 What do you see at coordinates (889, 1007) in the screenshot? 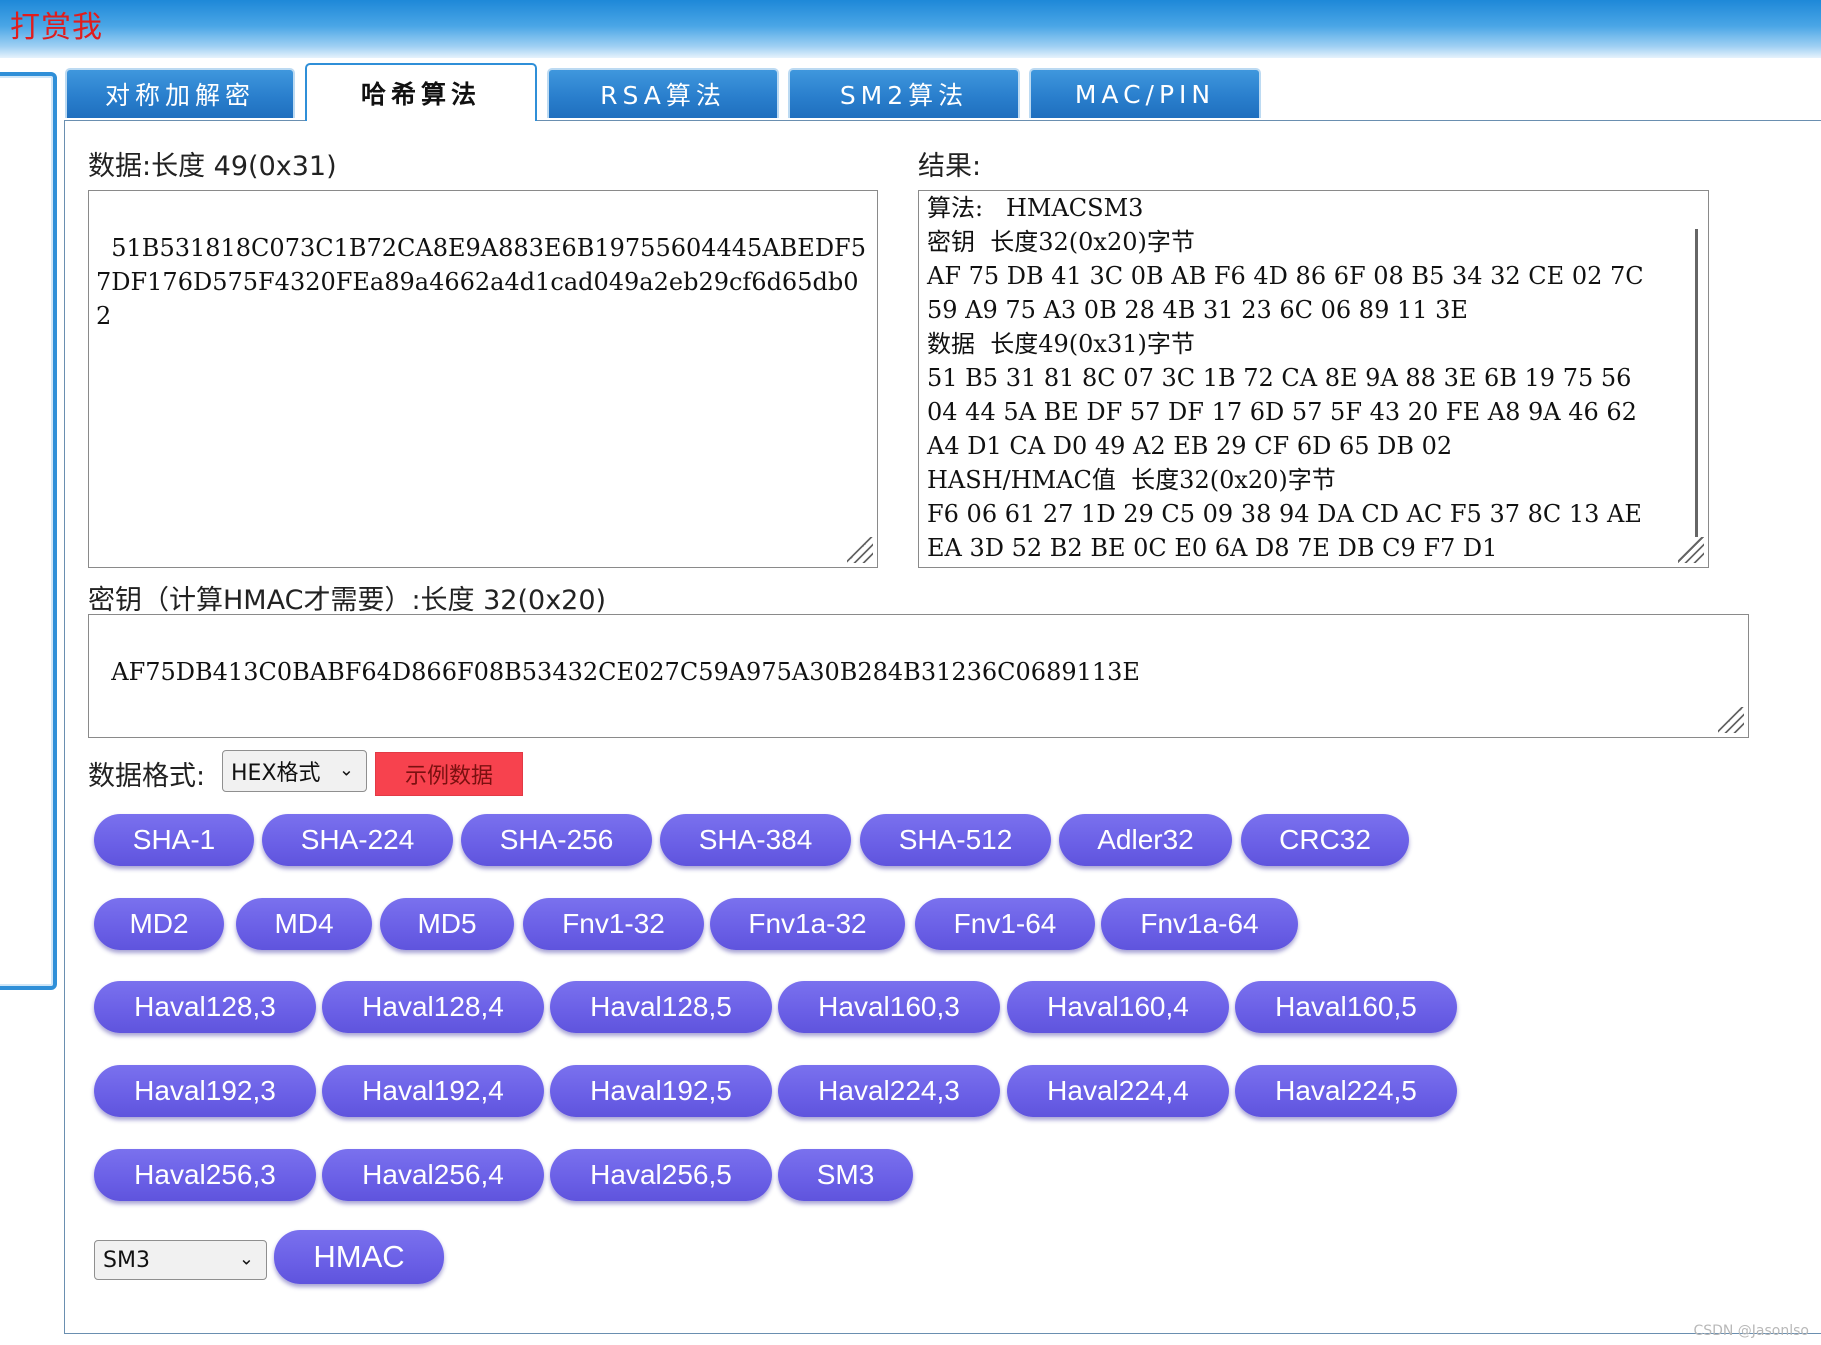
I see `hash-button-haval160-3: Haval160,3` at bounding box center [889, 1007].